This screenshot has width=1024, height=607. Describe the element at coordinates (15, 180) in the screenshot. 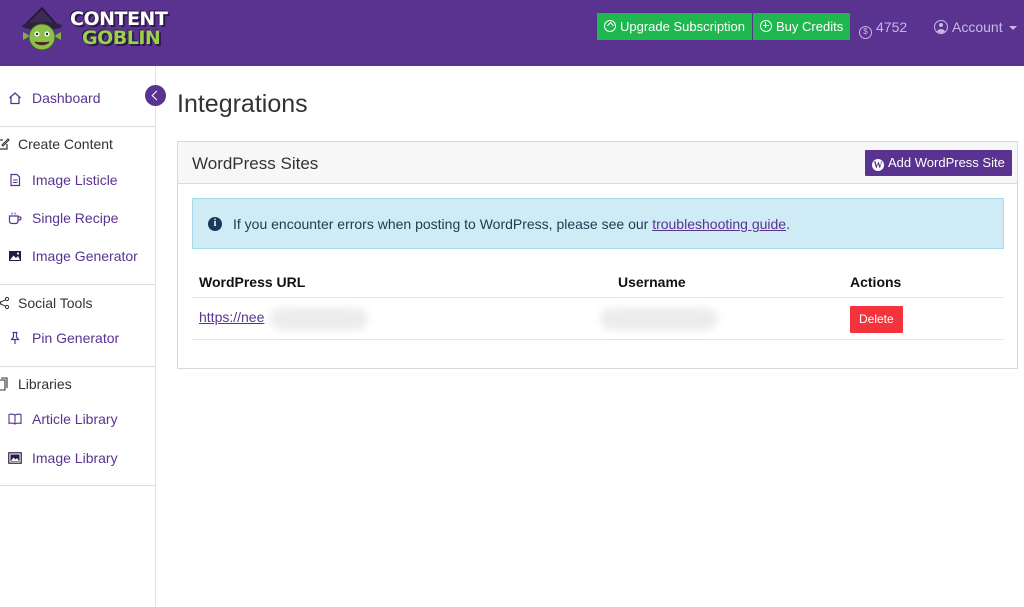

I see `document-icon` at that location.